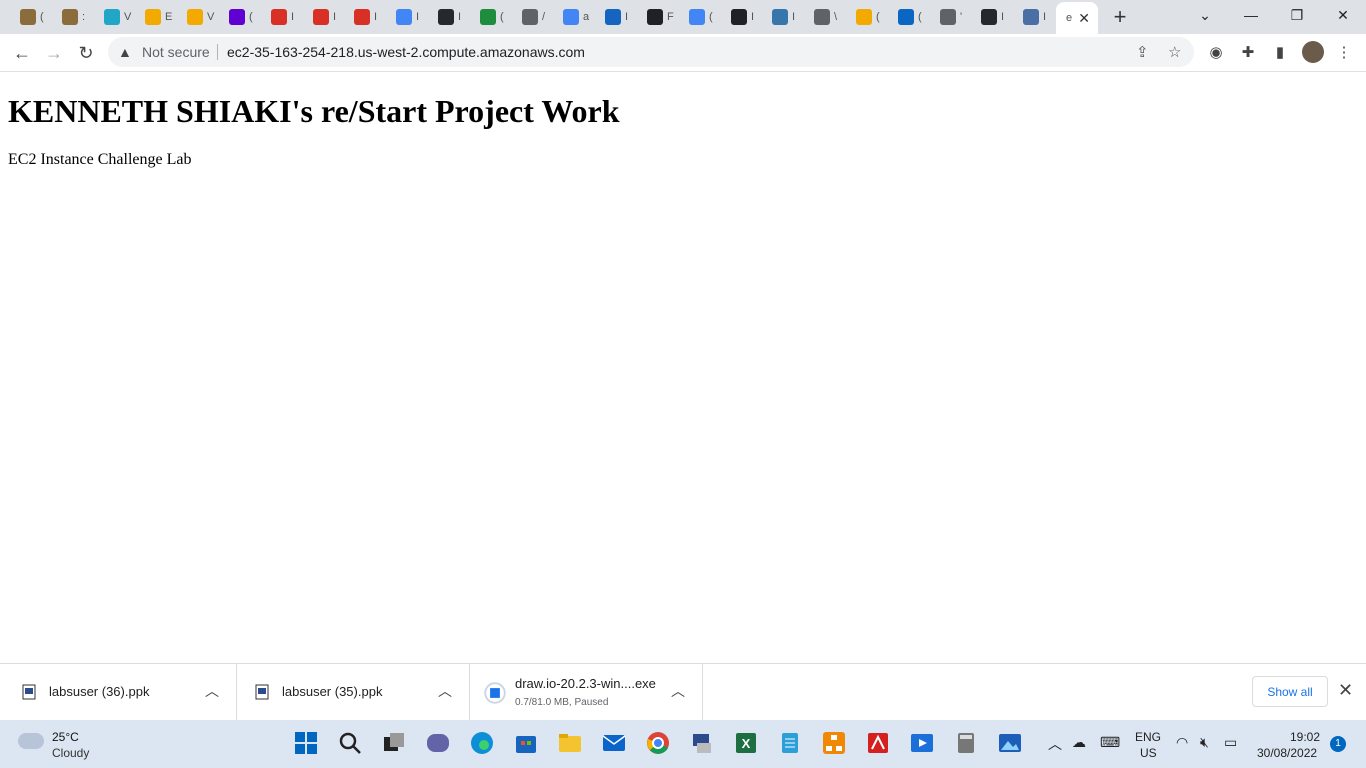 This screenshot has height=768, width=1366. I want to click on tab-18: I, so click(741, 17).